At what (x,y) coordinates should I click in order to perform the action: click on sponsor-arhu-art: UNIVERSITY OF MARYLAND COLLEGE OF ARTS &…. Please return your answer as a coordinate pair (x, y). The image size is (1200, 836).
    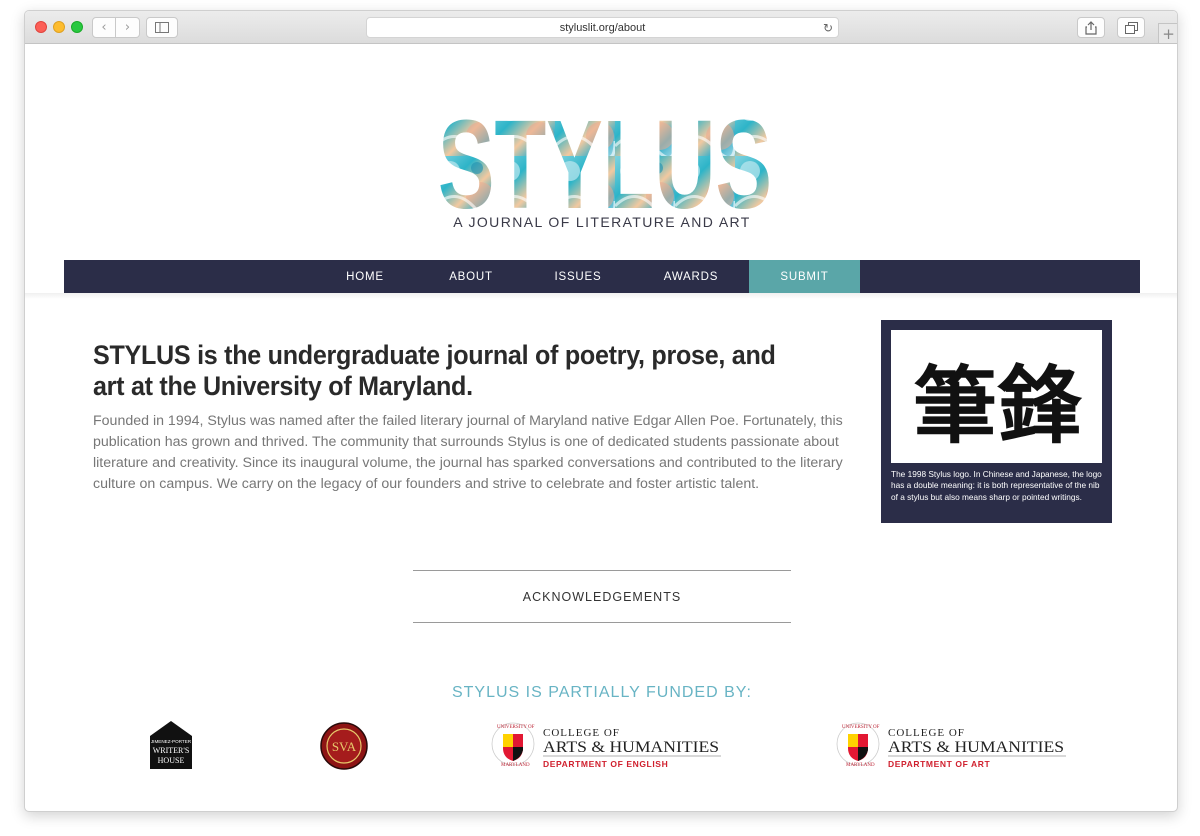
    Looking at the image, I should click on (952, 748).